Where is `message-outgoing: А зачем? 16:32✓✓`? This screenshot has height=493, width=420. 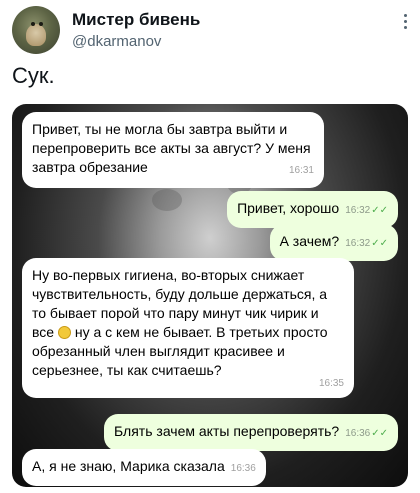
message-outgoing: А зачем? 16:32✓✓ is located at coordinates (333, 242).